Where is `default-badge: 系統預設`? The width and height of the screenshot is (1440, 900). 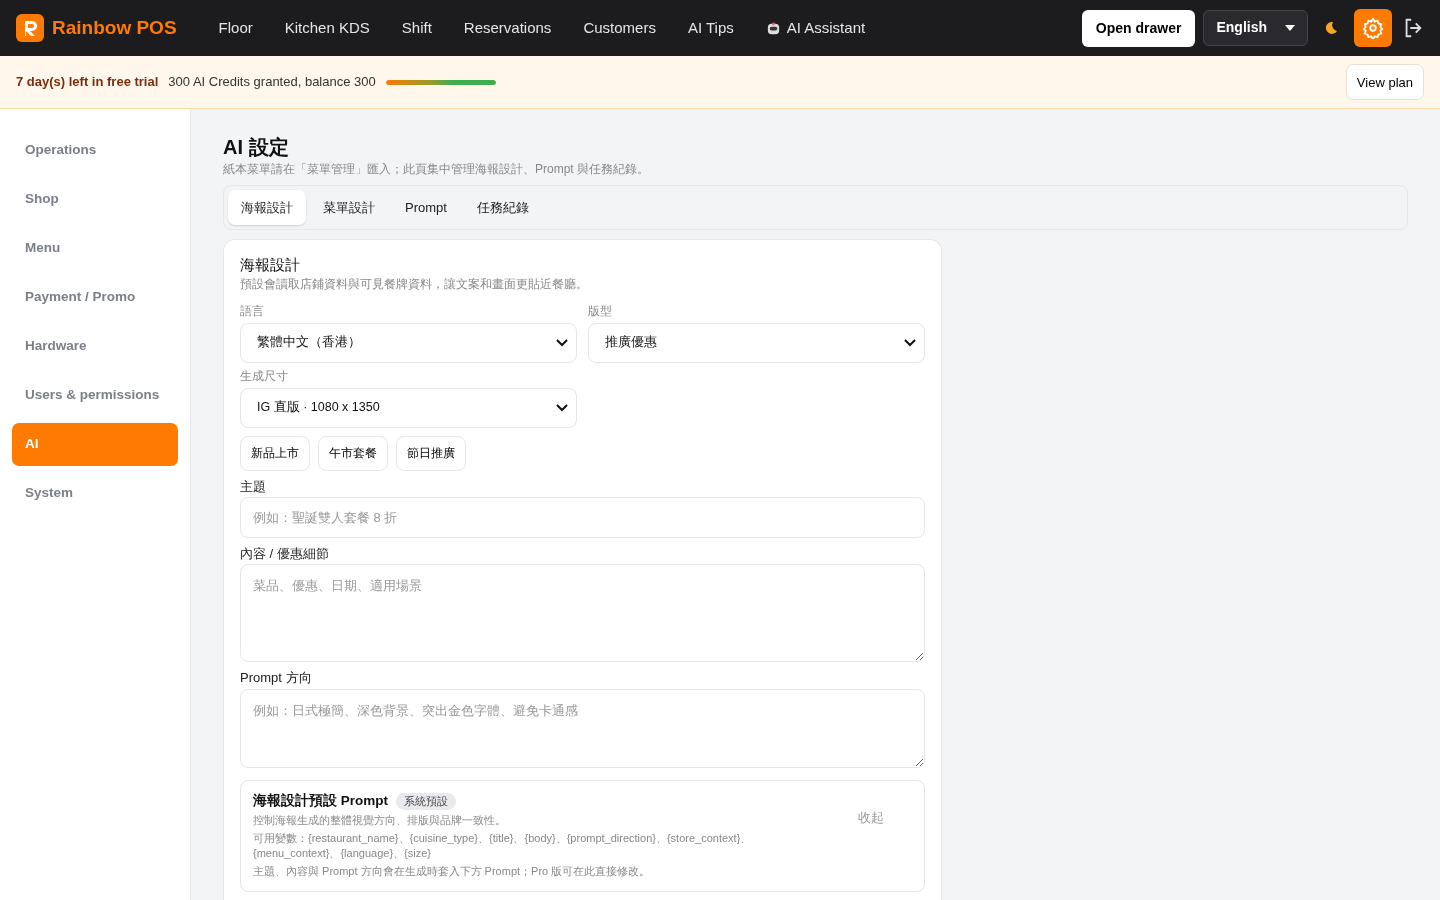 default-badge: 系統預設 is located at coordinates (426, 801).